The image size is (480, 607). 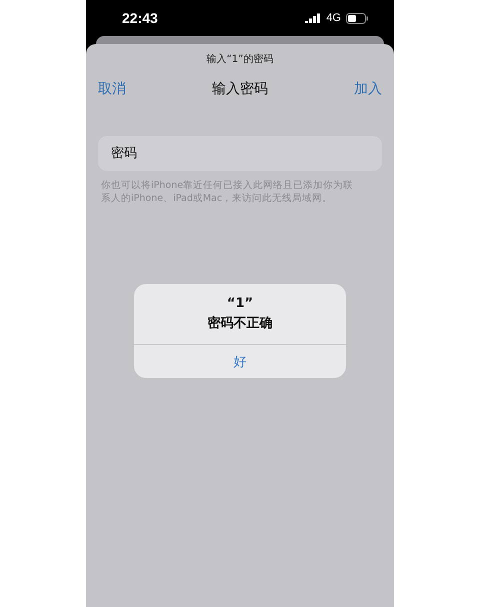 I want to click on sheet-subtitle: 输入“1”的密码, so click(x=240, y=59).